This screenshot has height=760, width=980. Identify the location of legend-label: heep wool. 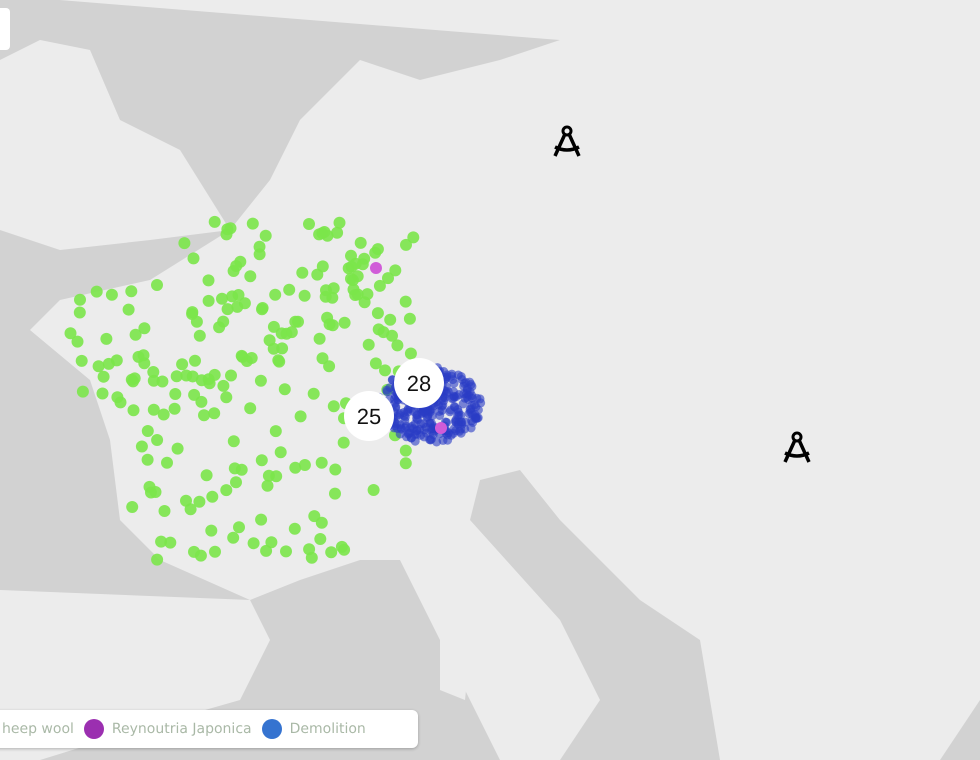
(38, 729).